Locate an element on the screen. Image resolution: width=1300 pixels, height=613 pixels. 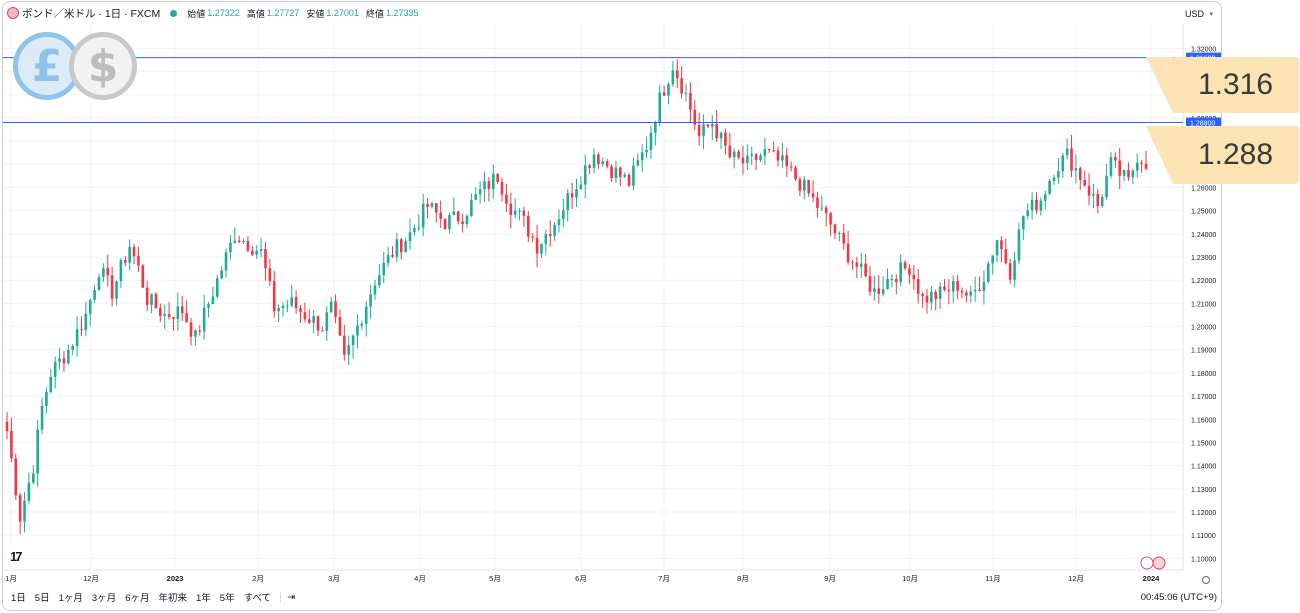
event-flash-icon is located at coordinates (1147, 563).